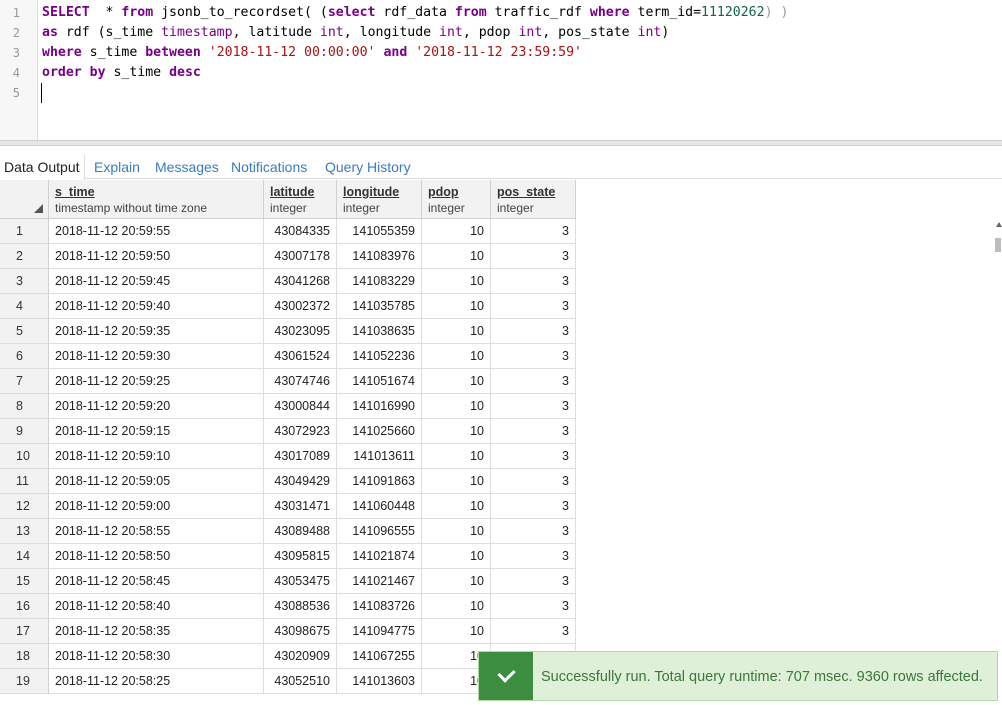 This screenshot has height=705, width=1002. Describe the element at coordinates (379, 356) in the screenshot. I see `cell-longitude: 141052236` at that location.